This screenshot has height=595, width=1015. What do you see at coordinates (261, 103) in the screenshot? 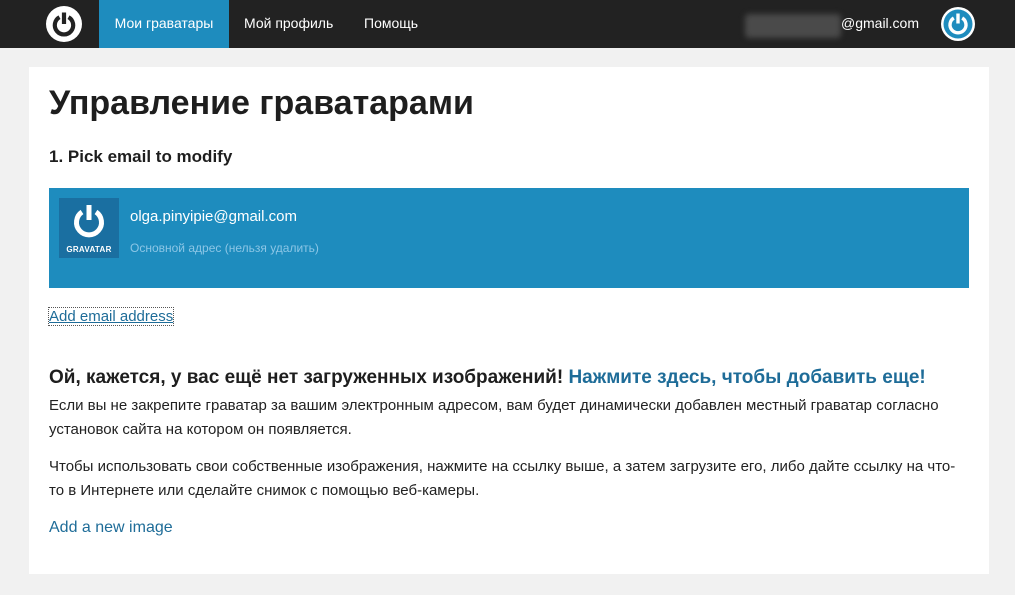
I see `page-title: Управление граватарами` at bounding box center [261, 103].